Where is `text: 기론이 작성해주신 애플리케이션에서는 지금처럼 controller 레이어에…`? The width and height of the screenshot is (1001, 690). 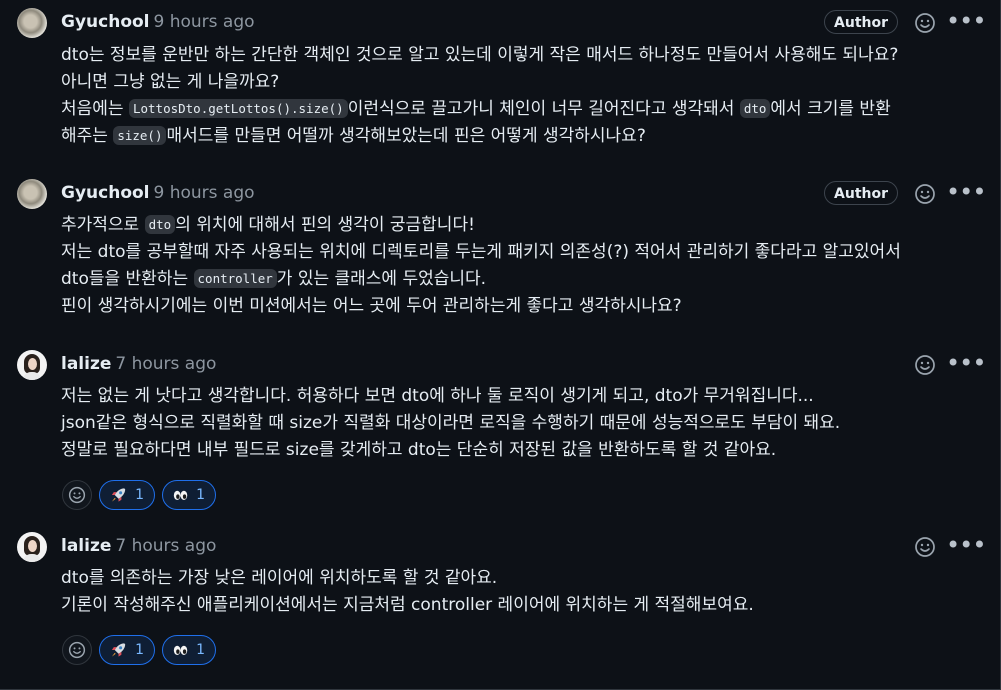
text: 기론이 작성해주신 애플리케이션에서는 지금처럼 controller 레이어에… is located at coordinates (407, 605).